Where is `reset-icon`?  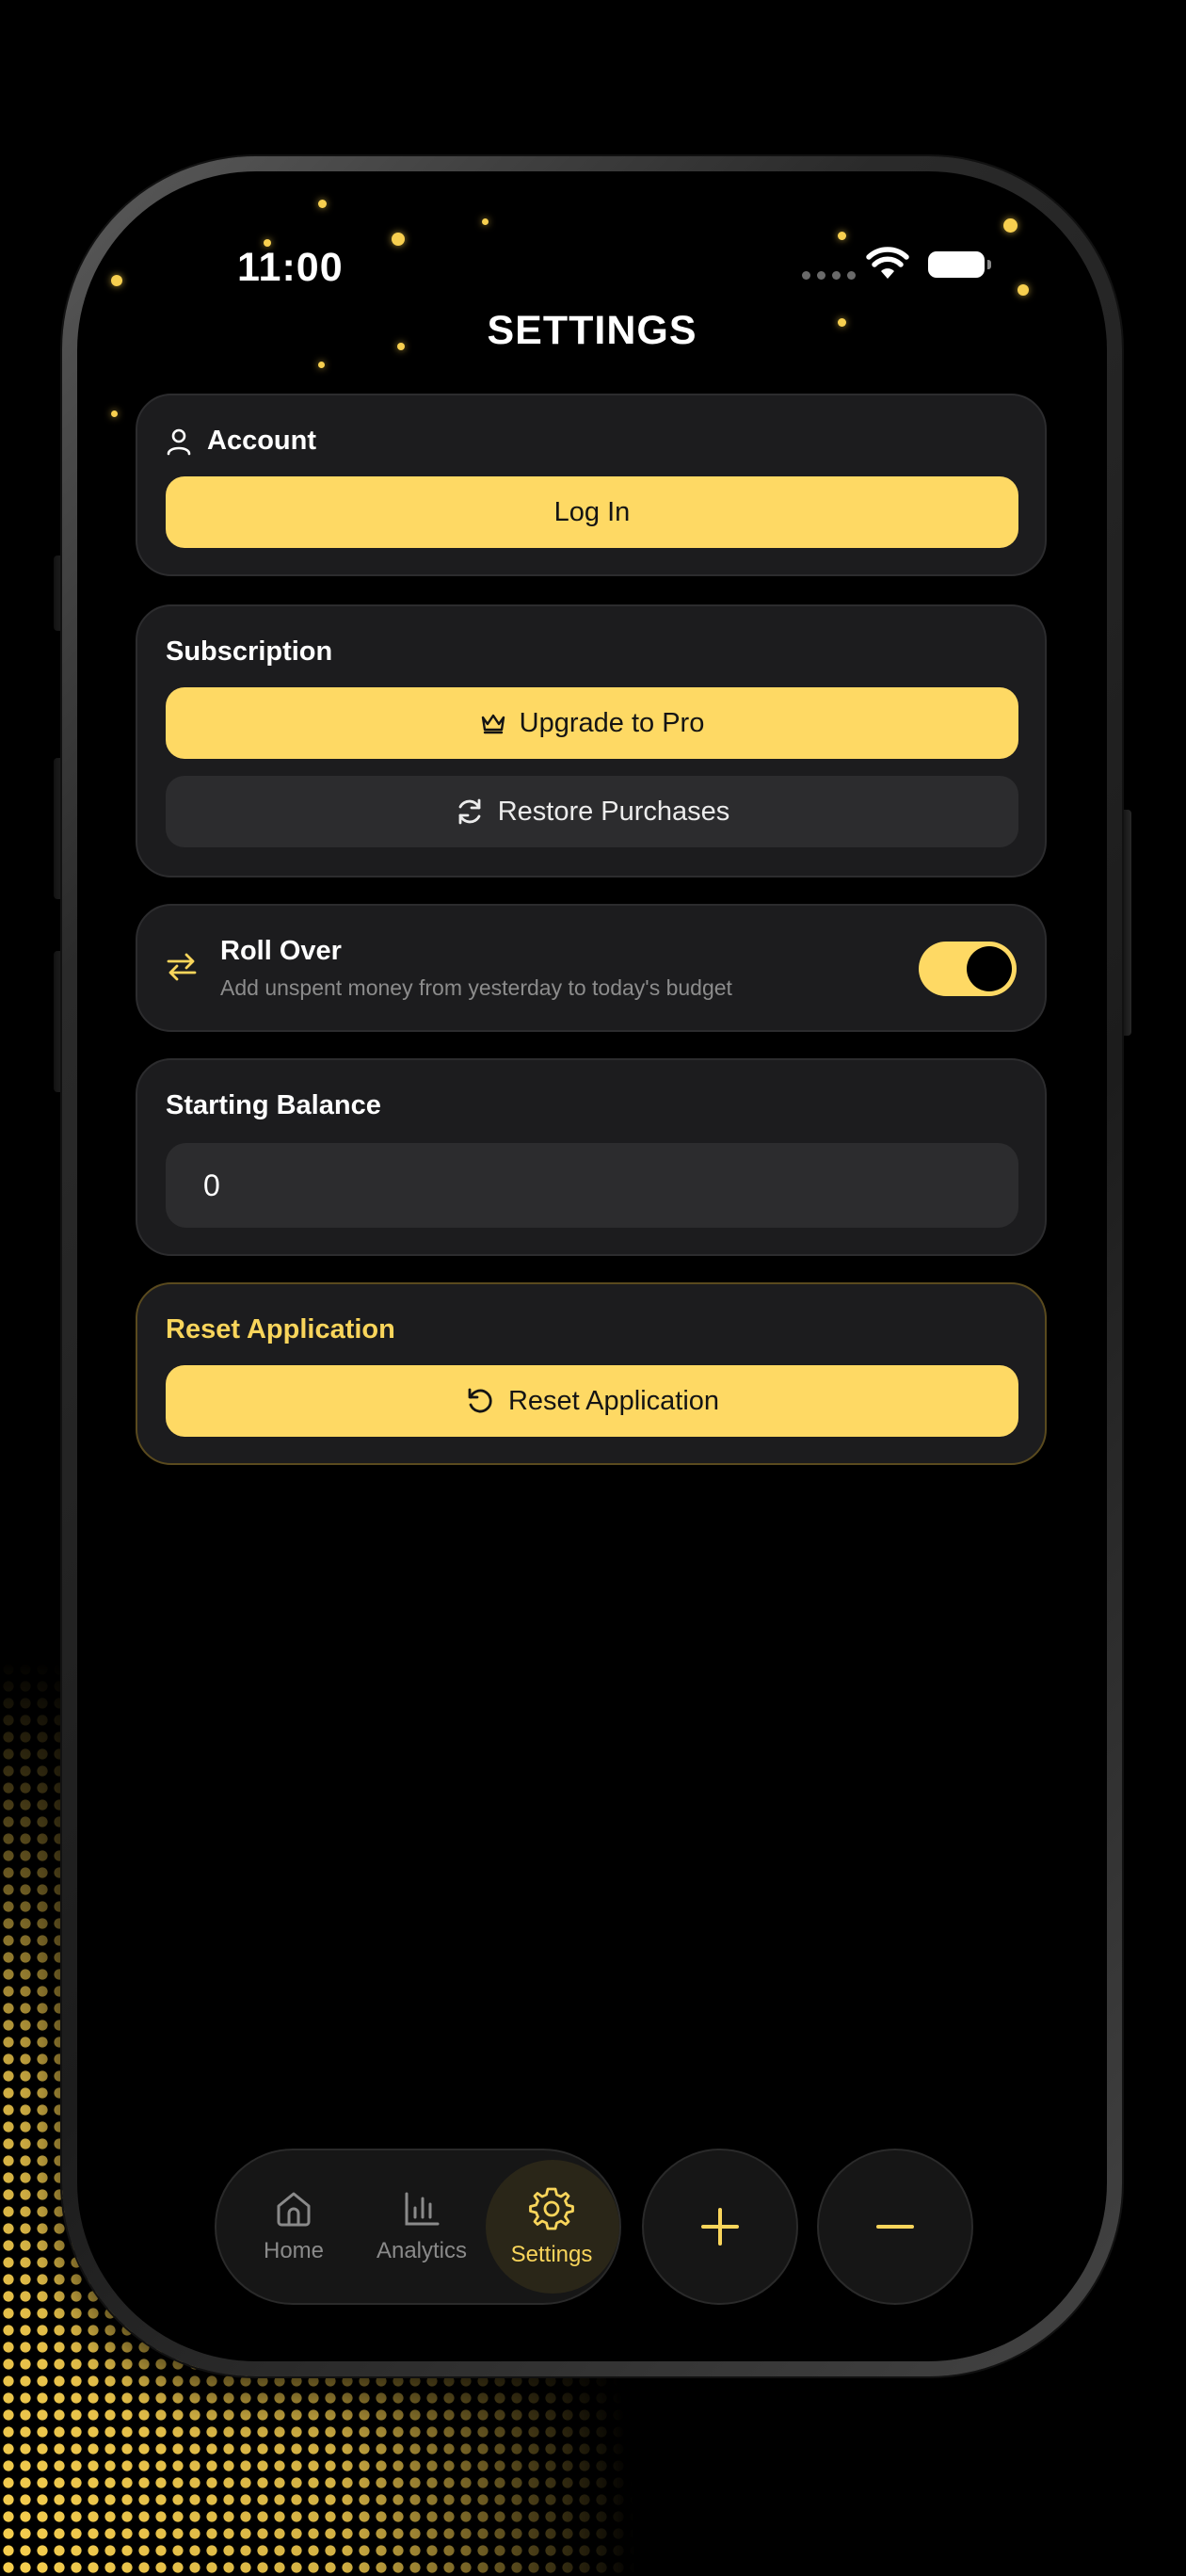 reset-icon is located at coordinates (480, 1400).